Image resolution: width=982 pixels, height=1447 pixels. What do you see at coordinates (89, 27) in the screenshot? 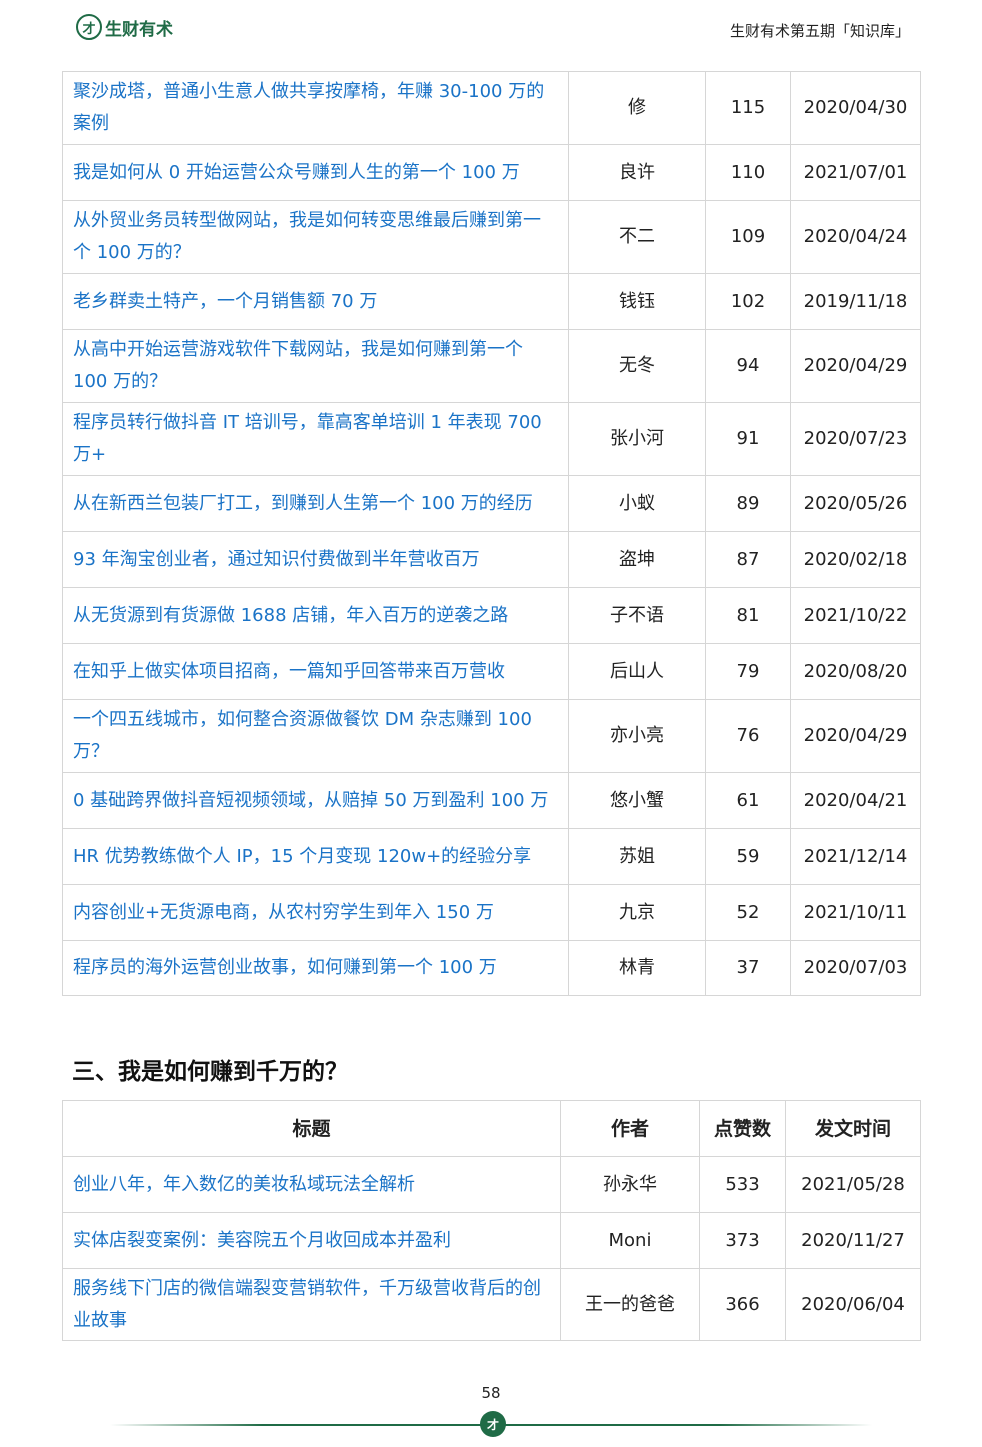
I see `logo-icon: 才` at bounding box center [89, 27].